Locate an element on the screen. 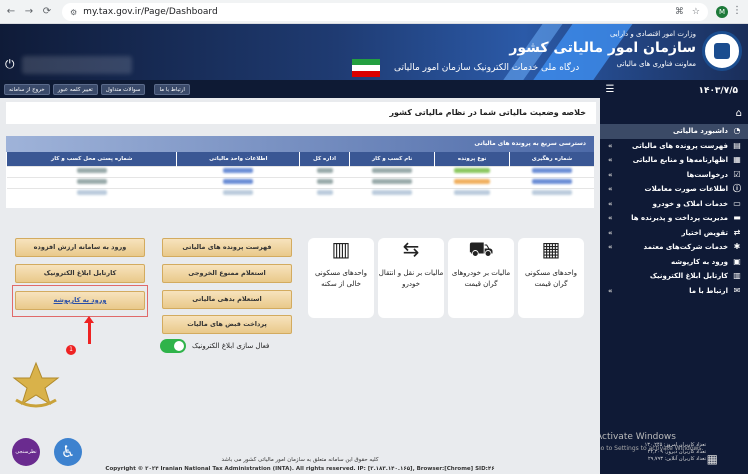  column-header: اداره کل is located at coordinates (324, 159).